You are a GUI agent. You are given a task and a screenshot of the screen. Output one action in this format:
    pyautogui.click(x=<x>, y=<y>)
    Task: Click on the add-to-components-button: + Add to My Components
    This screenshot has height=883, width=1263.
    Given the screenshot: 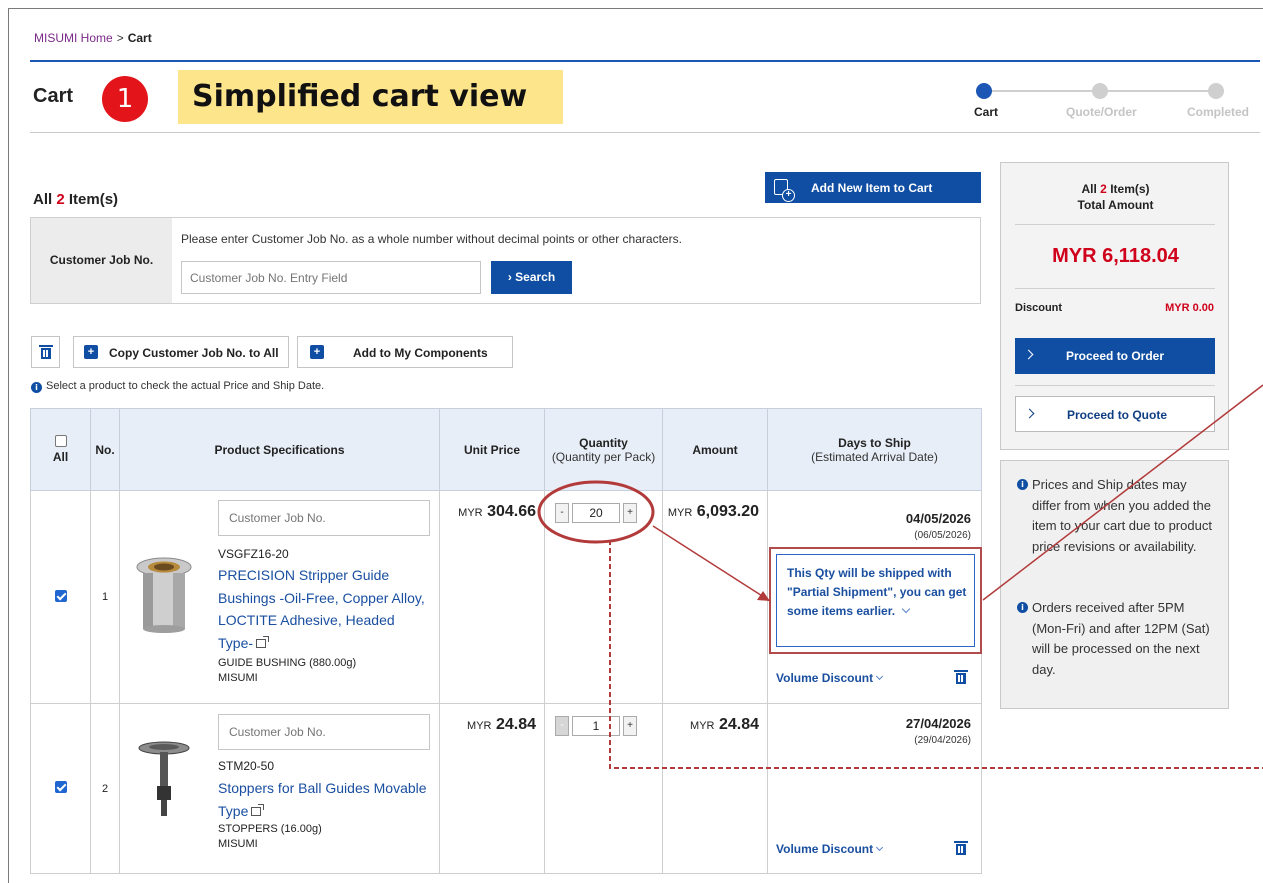 What is the action you would take?
    pyautogui.click(x=405, y=352)
    